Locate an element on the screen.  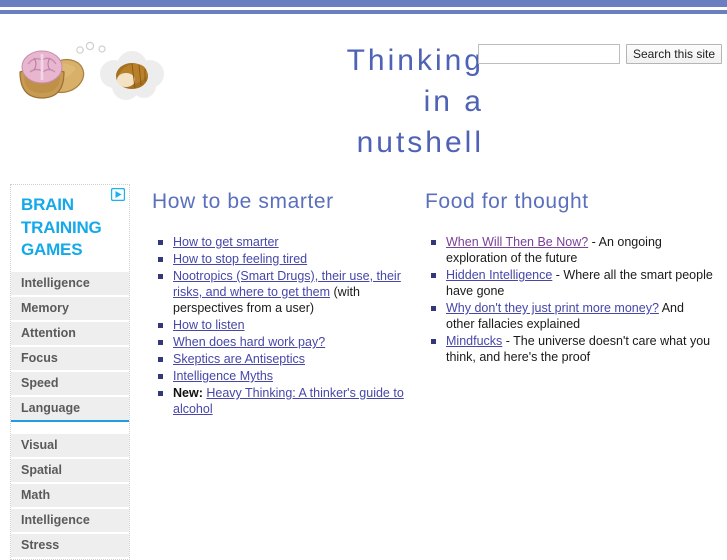
adchoices-svg is located at coordinates (118, 194).